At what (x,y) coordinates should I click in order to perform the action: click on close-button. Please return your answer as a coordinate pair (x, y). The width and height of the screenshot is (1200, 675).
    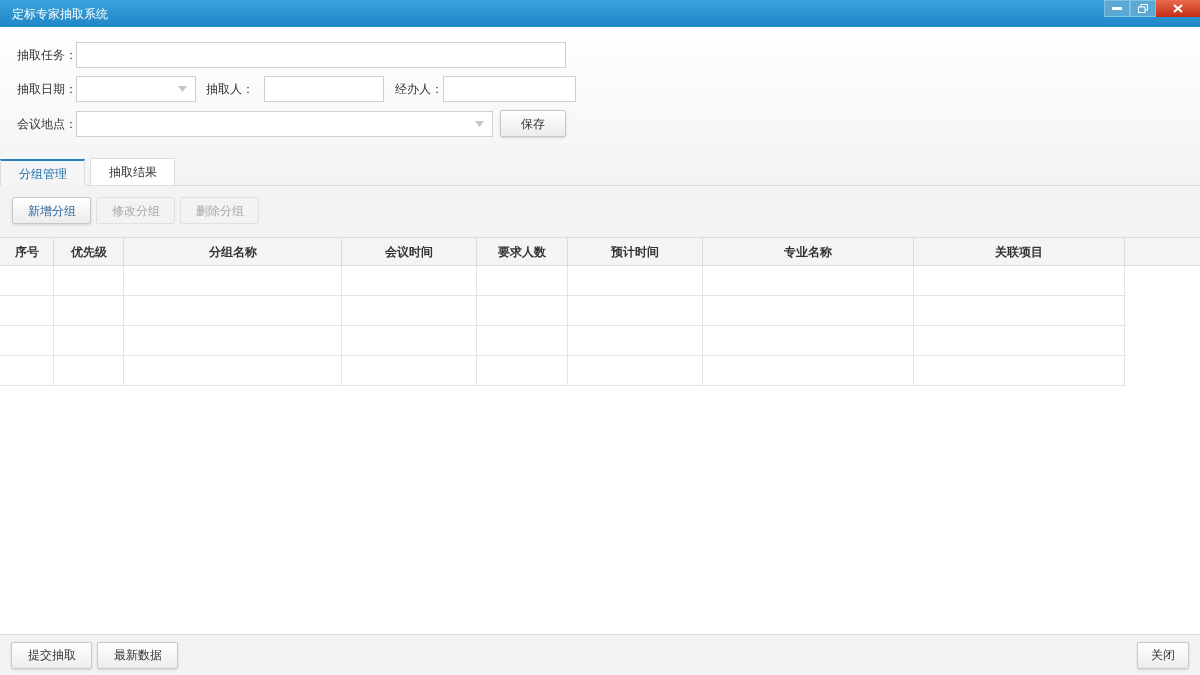
    Looking at the image, I should click on (1178, 8).